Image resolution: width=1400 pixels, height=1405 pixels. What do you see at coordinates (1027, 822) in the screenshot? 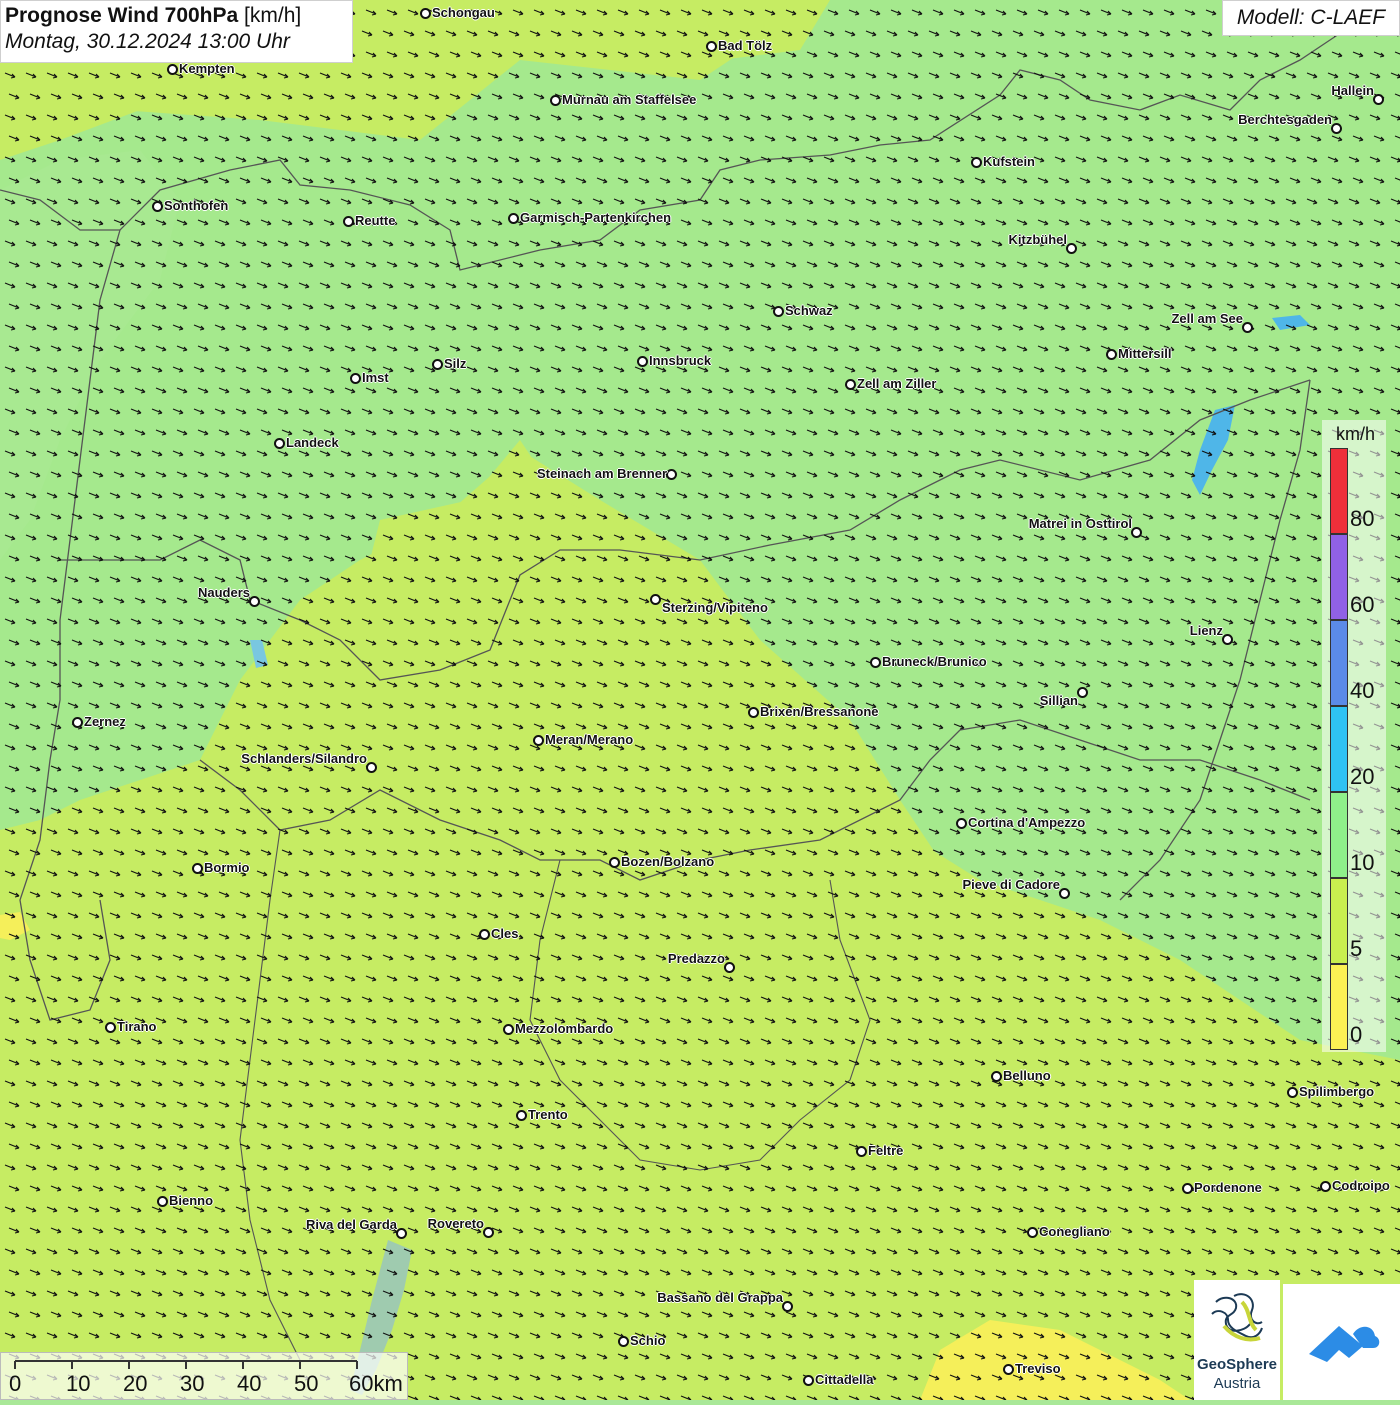
I see `city-label: Cortina d'Ampezzo` at bounding box center [1027, 822].